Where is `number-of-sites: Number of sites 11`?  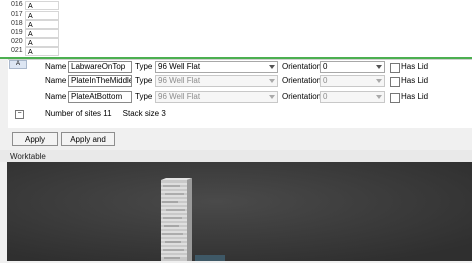
number-of-sites: Number of sites 11 is located at coordinates (78, 113).